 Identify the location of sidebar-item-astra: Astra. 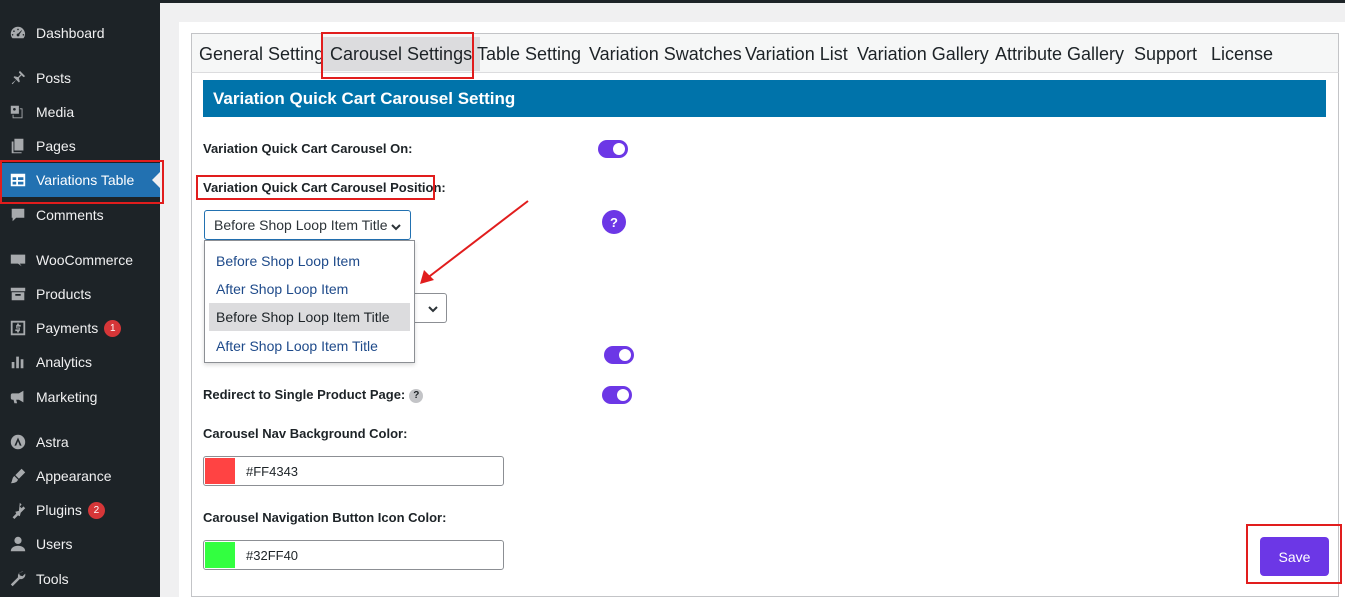
(80, 442).